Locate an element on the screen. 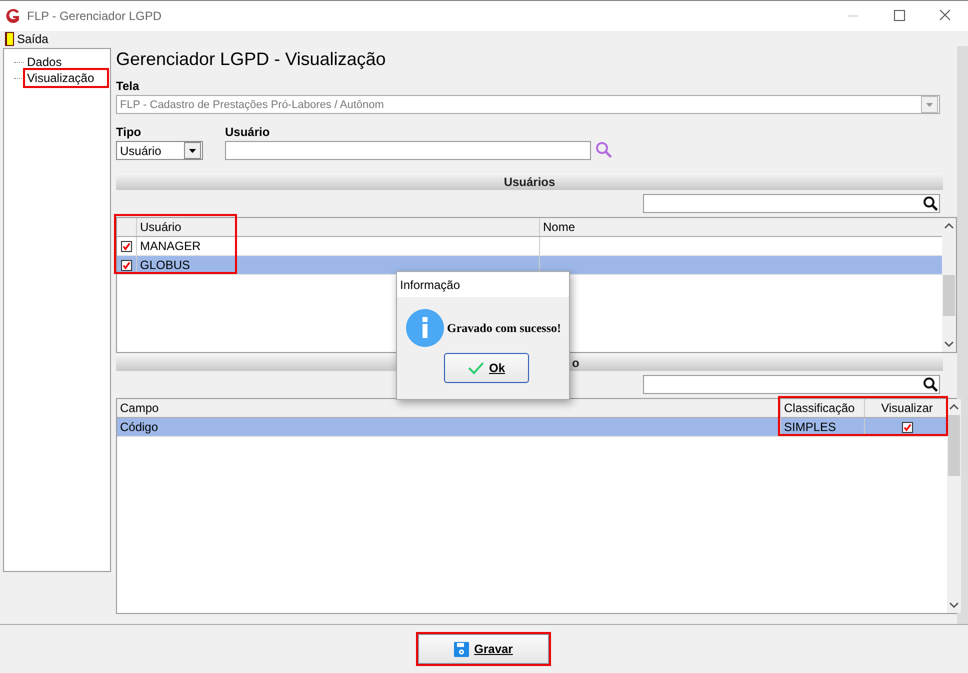 The image size is (968, 673). ok-button: Ok is located at coordinates (486, 368).